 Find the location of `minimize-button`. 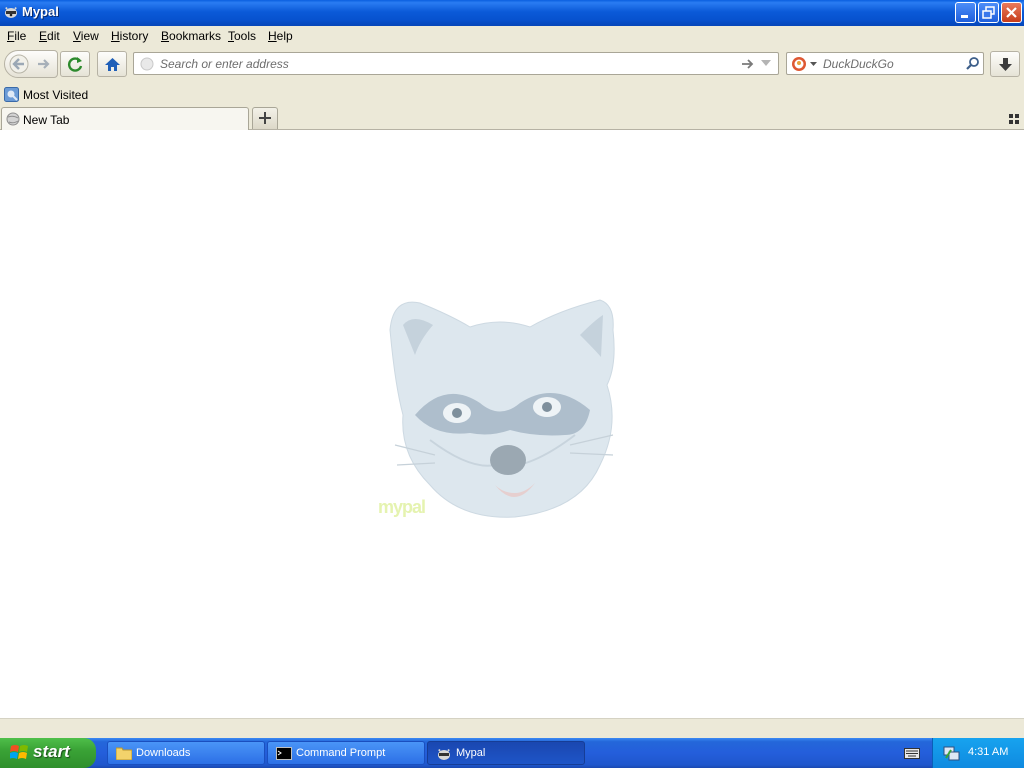

minimize-button is located at coordinates (965, 12).